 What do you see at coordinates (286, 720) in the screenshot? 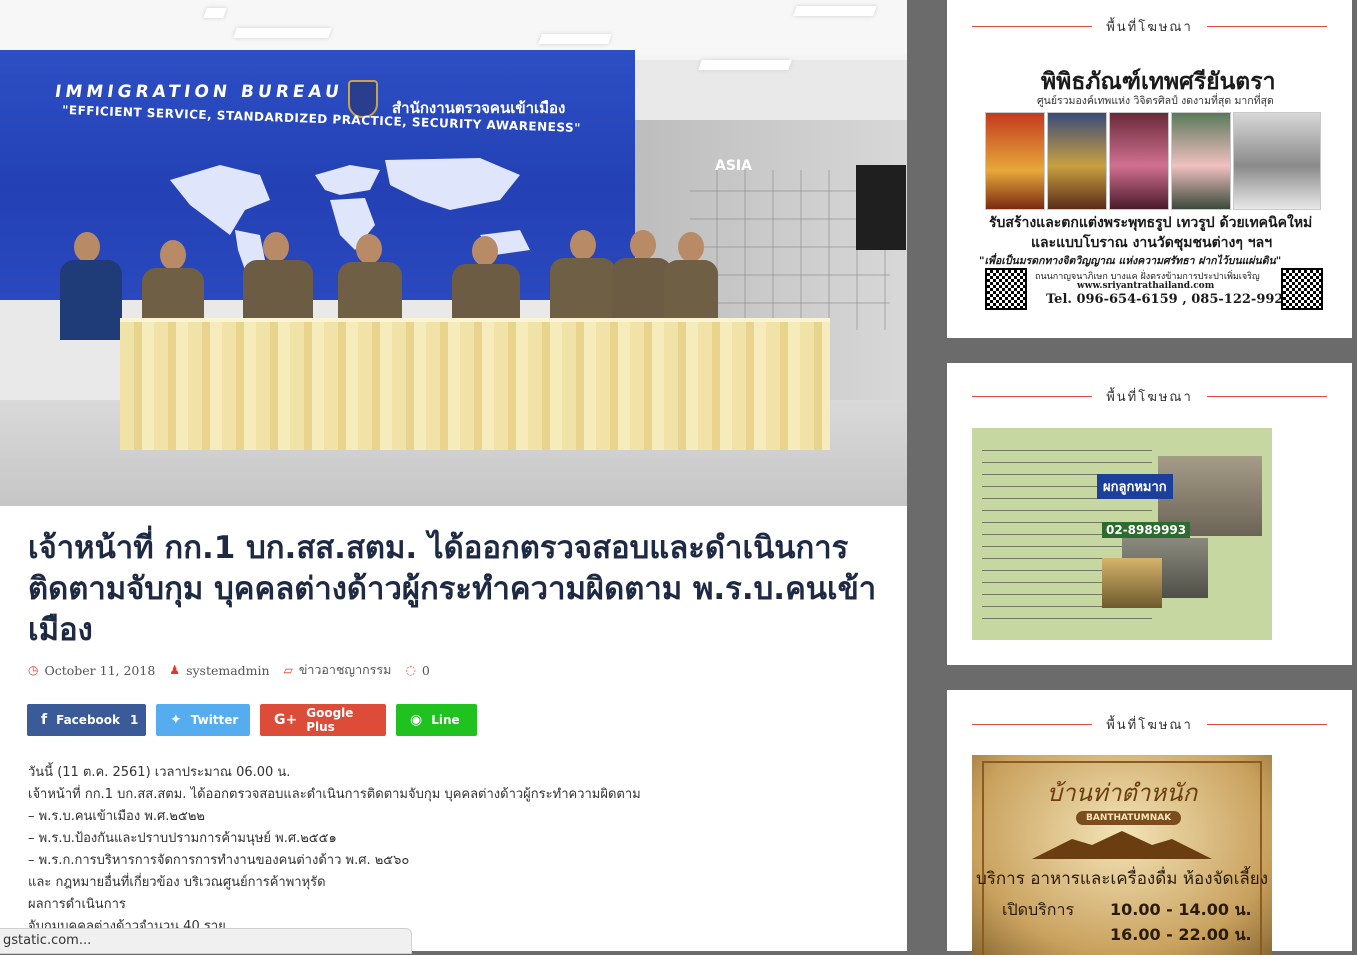
I see `googleplus-icon: G+` at bounding box center [286, 720].